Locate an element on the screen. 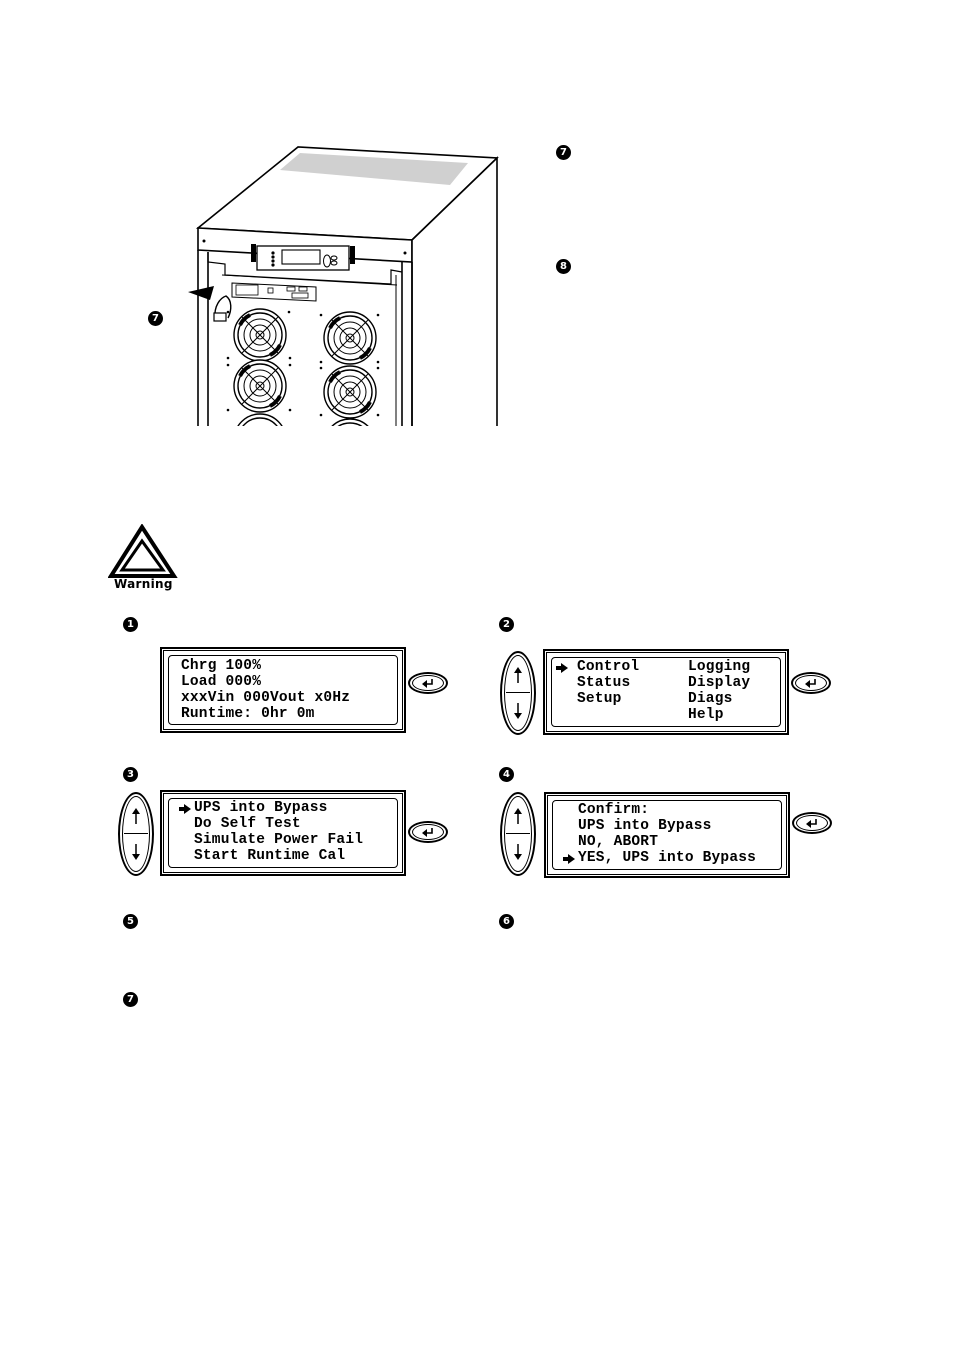 This screenshot has width=954, height=1351. confirm-action: UPS into Bypass is located at coordinates (645, 826).